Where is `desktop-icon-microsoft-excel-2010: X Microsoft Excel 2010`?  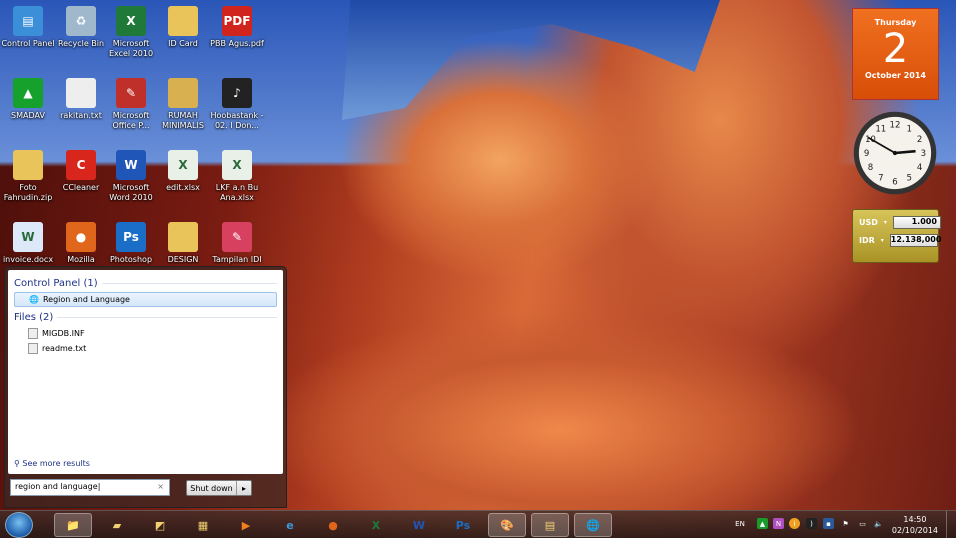
desktop-icon-microsoft-excel-2010: X Microsoft Excel 2010 is located at coordinates (131, 32).